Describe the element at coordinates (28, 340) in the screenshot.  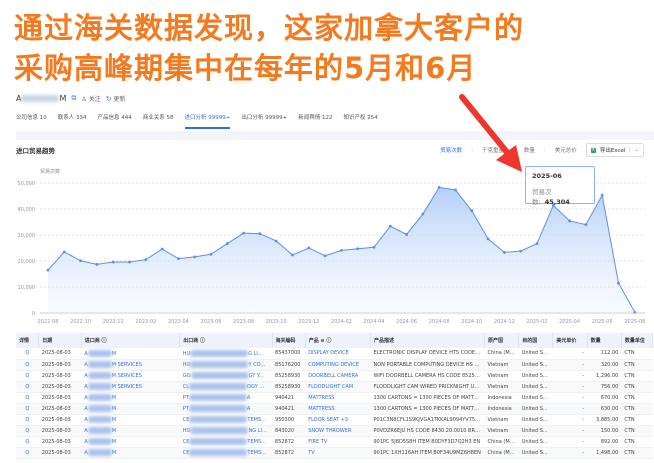
I see `column-header: 详情` at that location.